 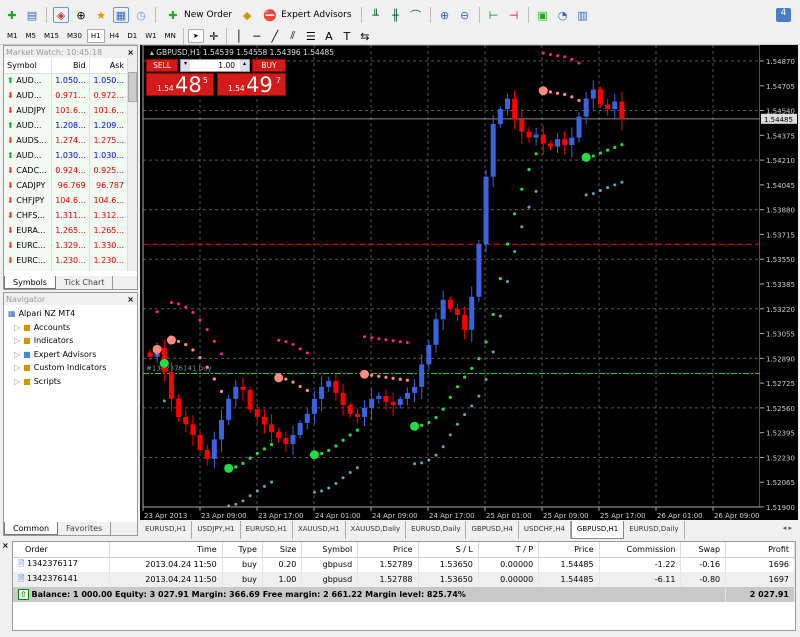 I want to click on timeframe-h4: H4, so click(x=115, y=36).